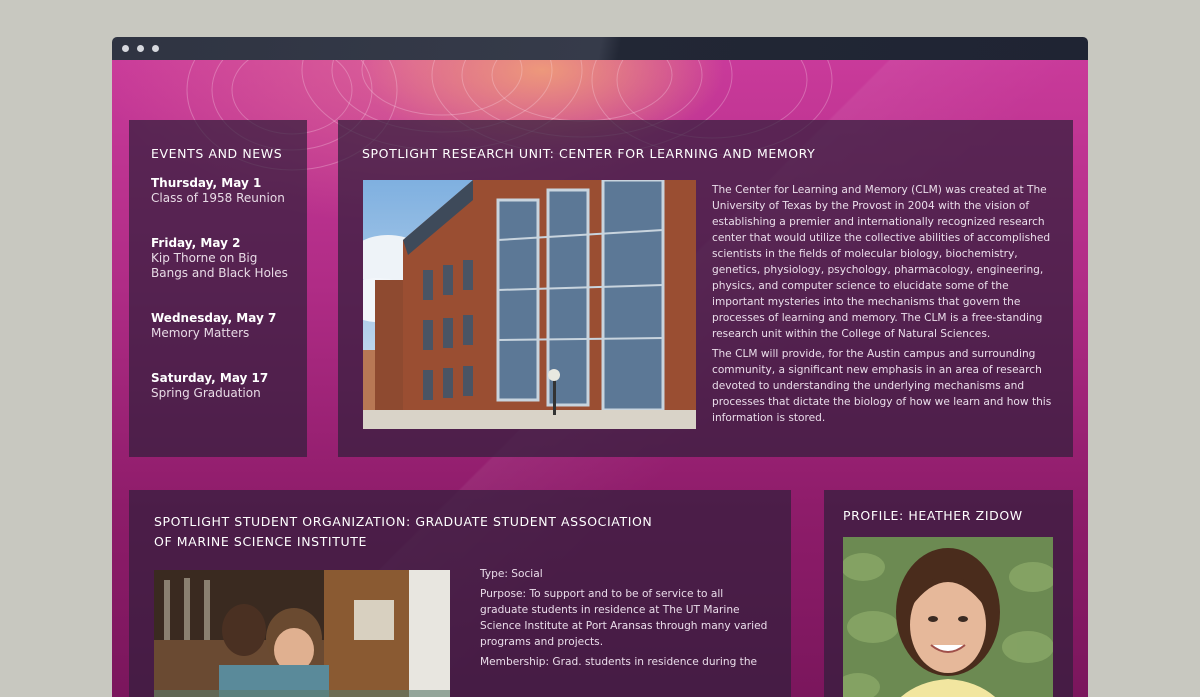  I want to click on org-type-label: Type:, so click(494, 574).